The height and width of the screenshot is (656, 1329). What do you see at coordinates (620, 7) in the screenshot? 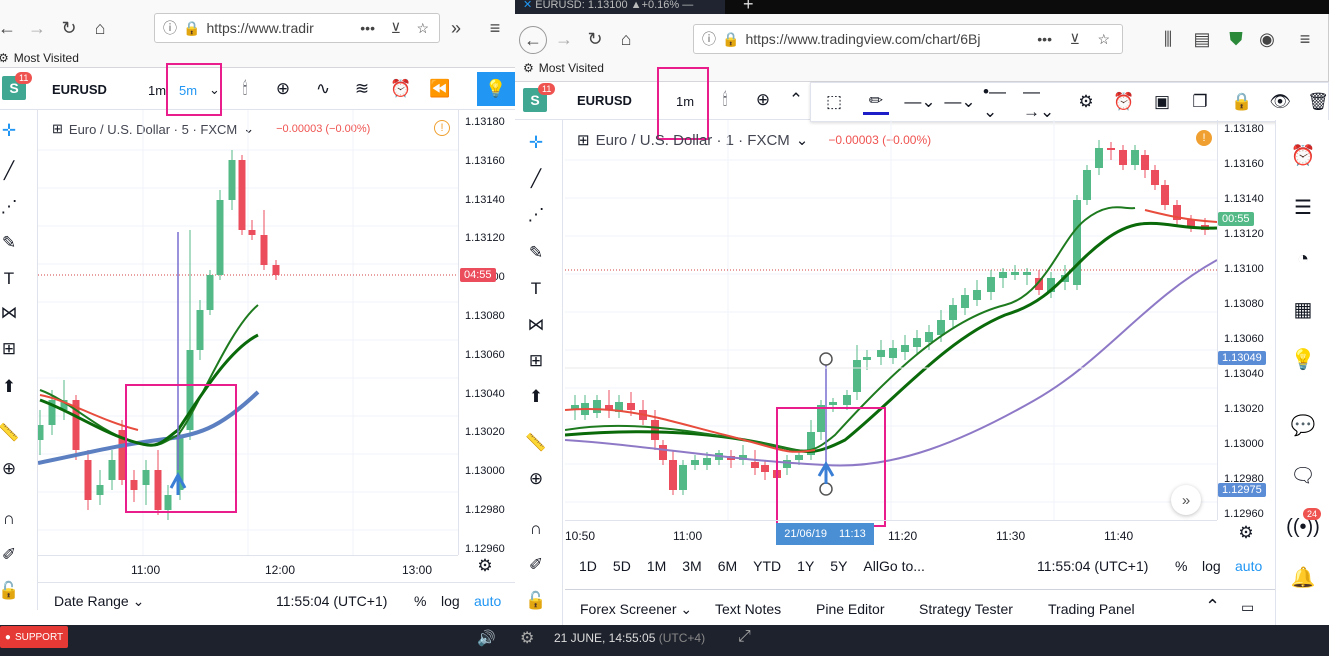
I see `active-tab: ✕ EURUSD: 1.13100 ▲+0.16% —` at bounding box center [620, 7].